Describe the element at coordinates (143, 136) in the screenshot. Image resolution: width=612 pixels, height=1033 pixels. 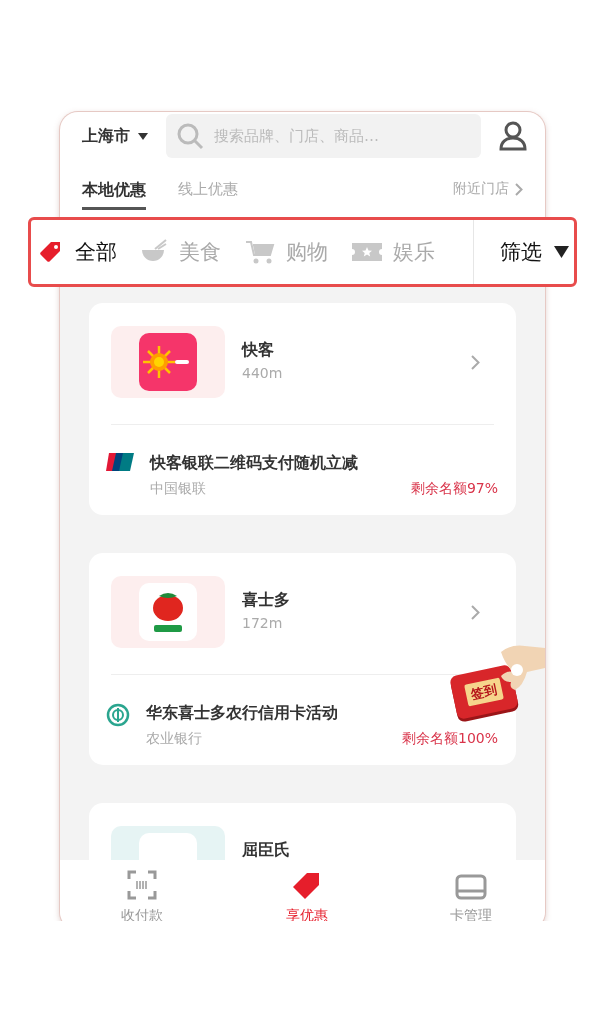
I see `caret-icon` at that location.